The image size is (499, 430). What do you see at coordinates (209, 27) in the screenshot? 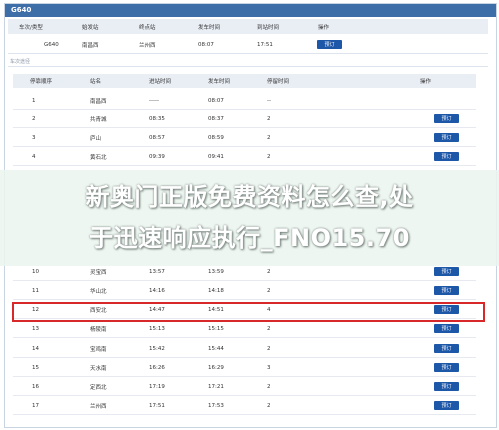
I see `summary-col-depart: 发车时间` at bounding box center [209, 27].